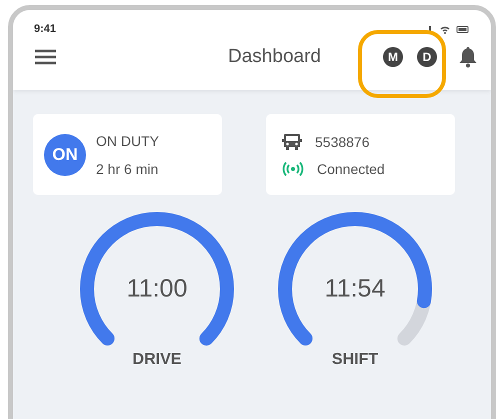  Describe the element at coordinates (157, 360) in the screenshot. I see `gauge-label: DRIVE` at that location.